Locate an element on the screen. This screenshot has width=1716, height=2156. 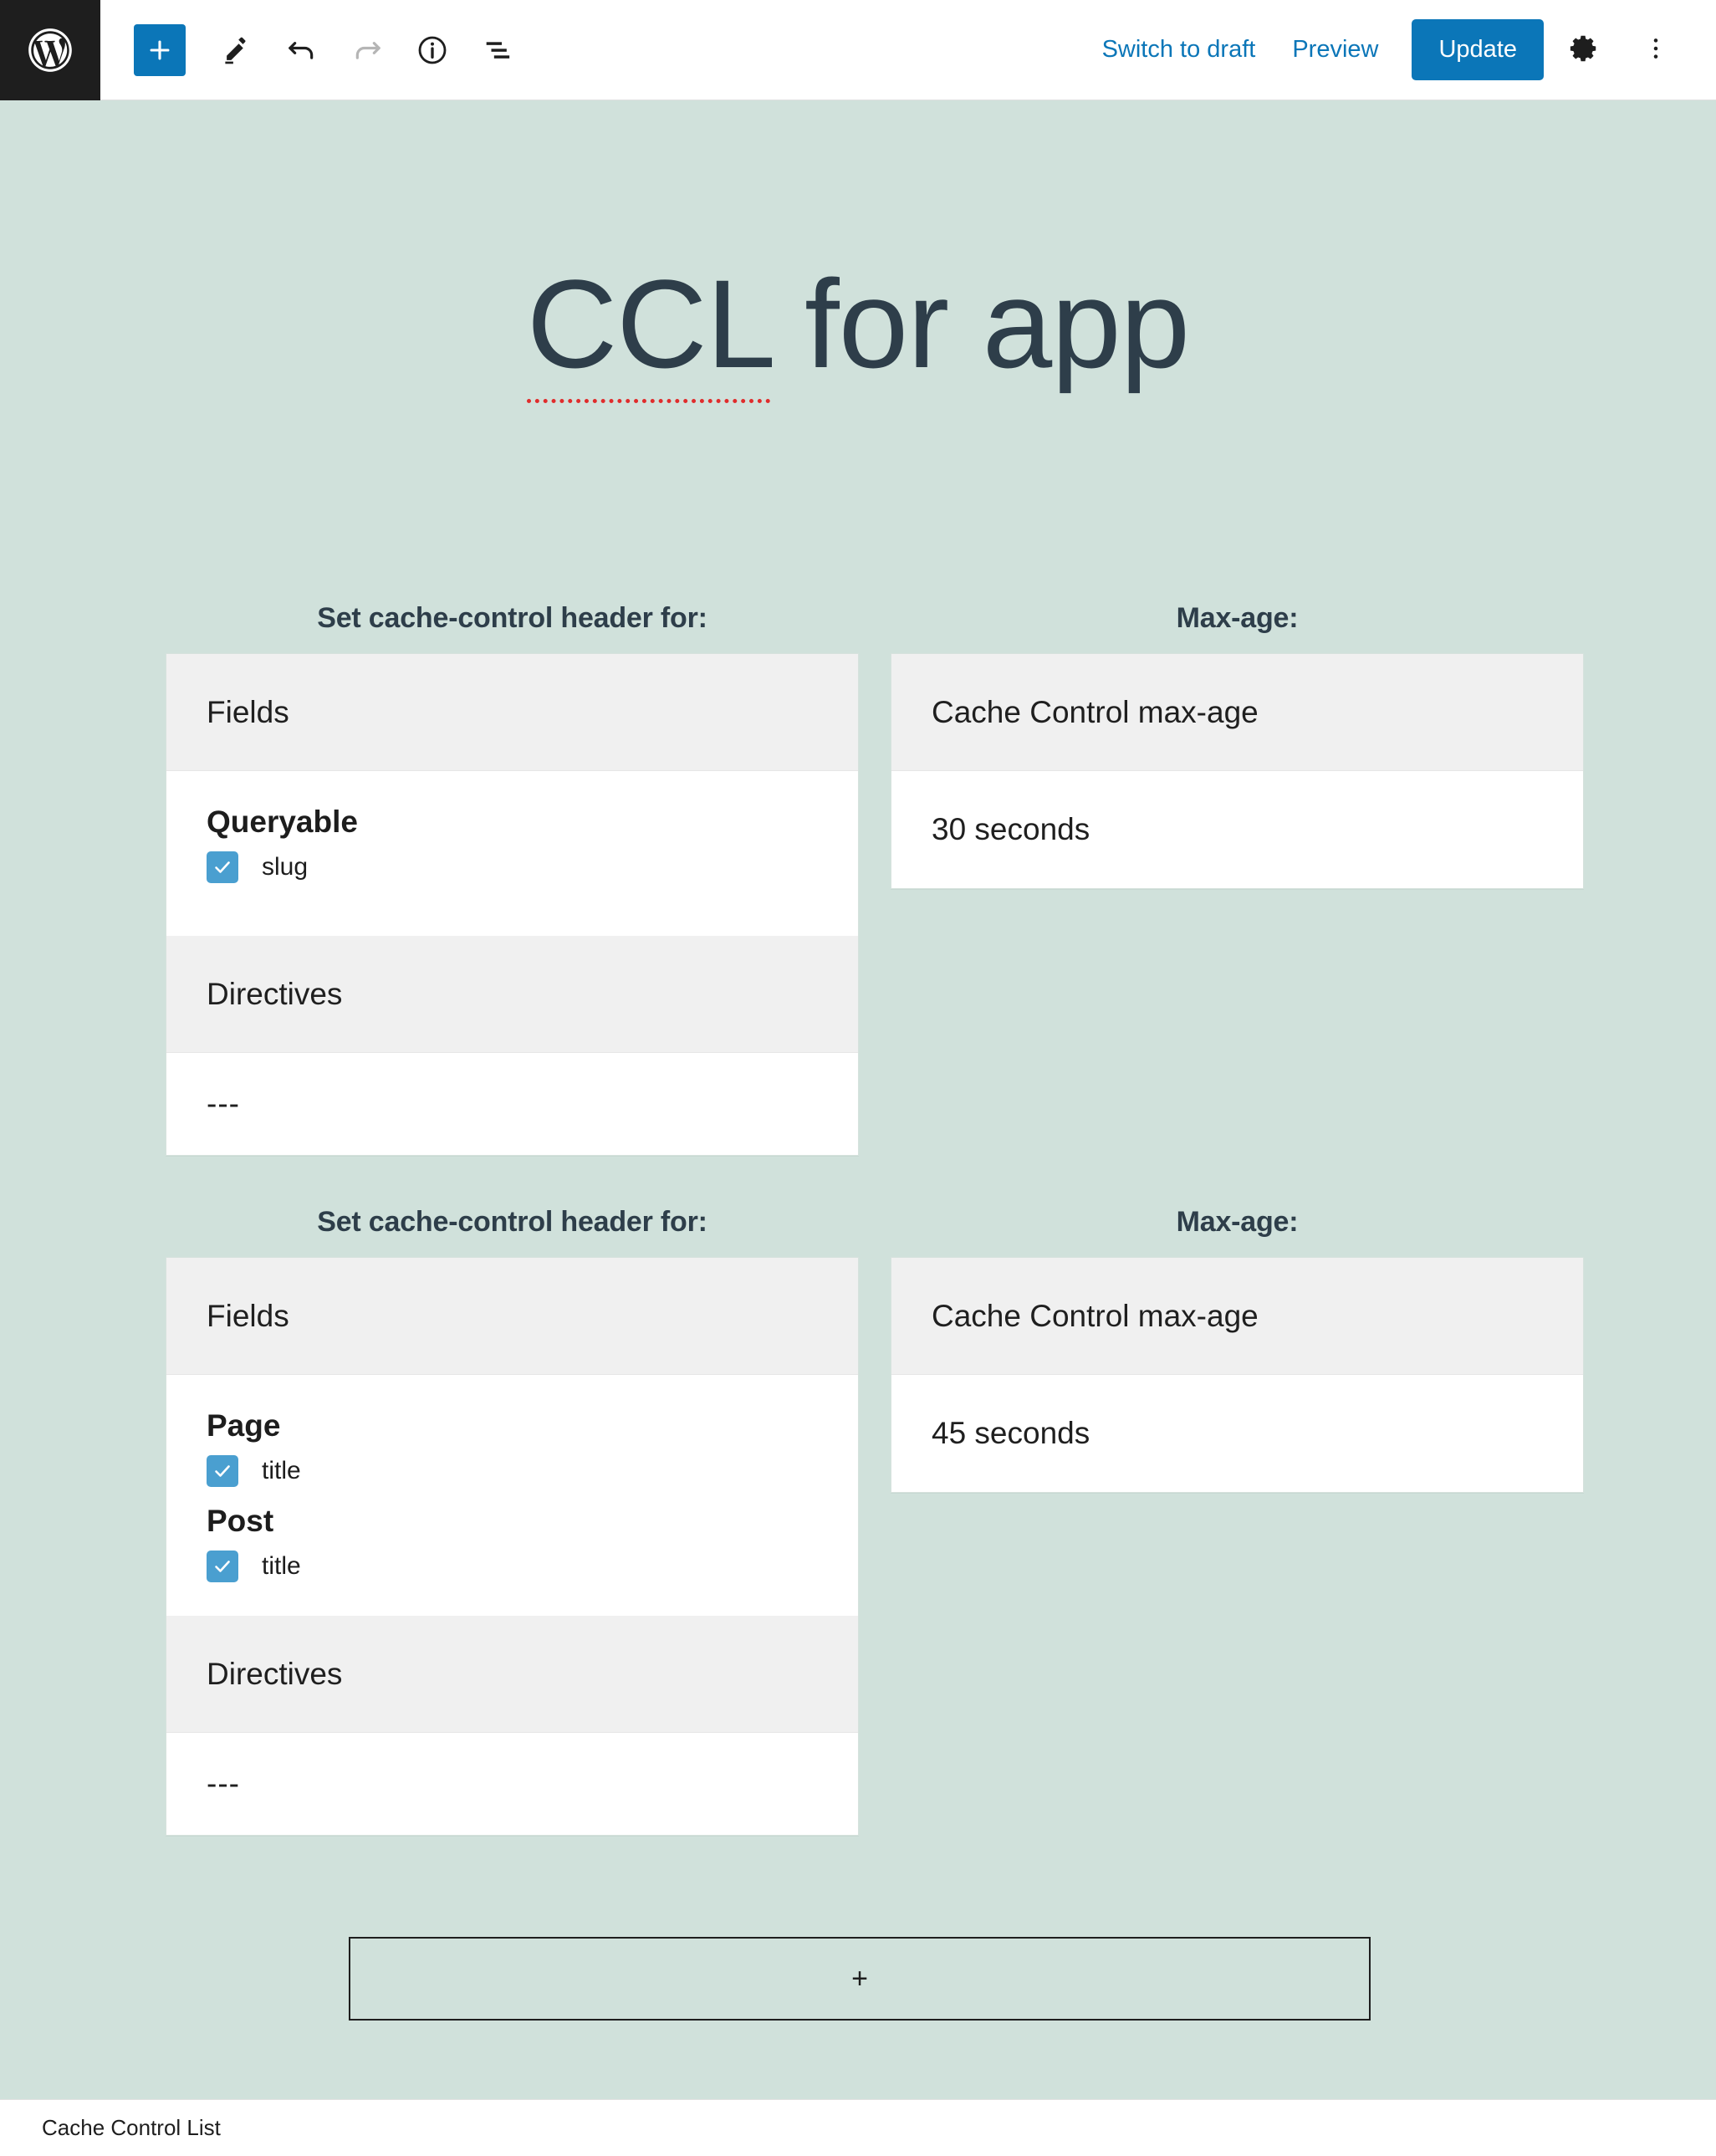
entry-1-maxage-value: 30 seconds is located at coordinates (1237, 829).